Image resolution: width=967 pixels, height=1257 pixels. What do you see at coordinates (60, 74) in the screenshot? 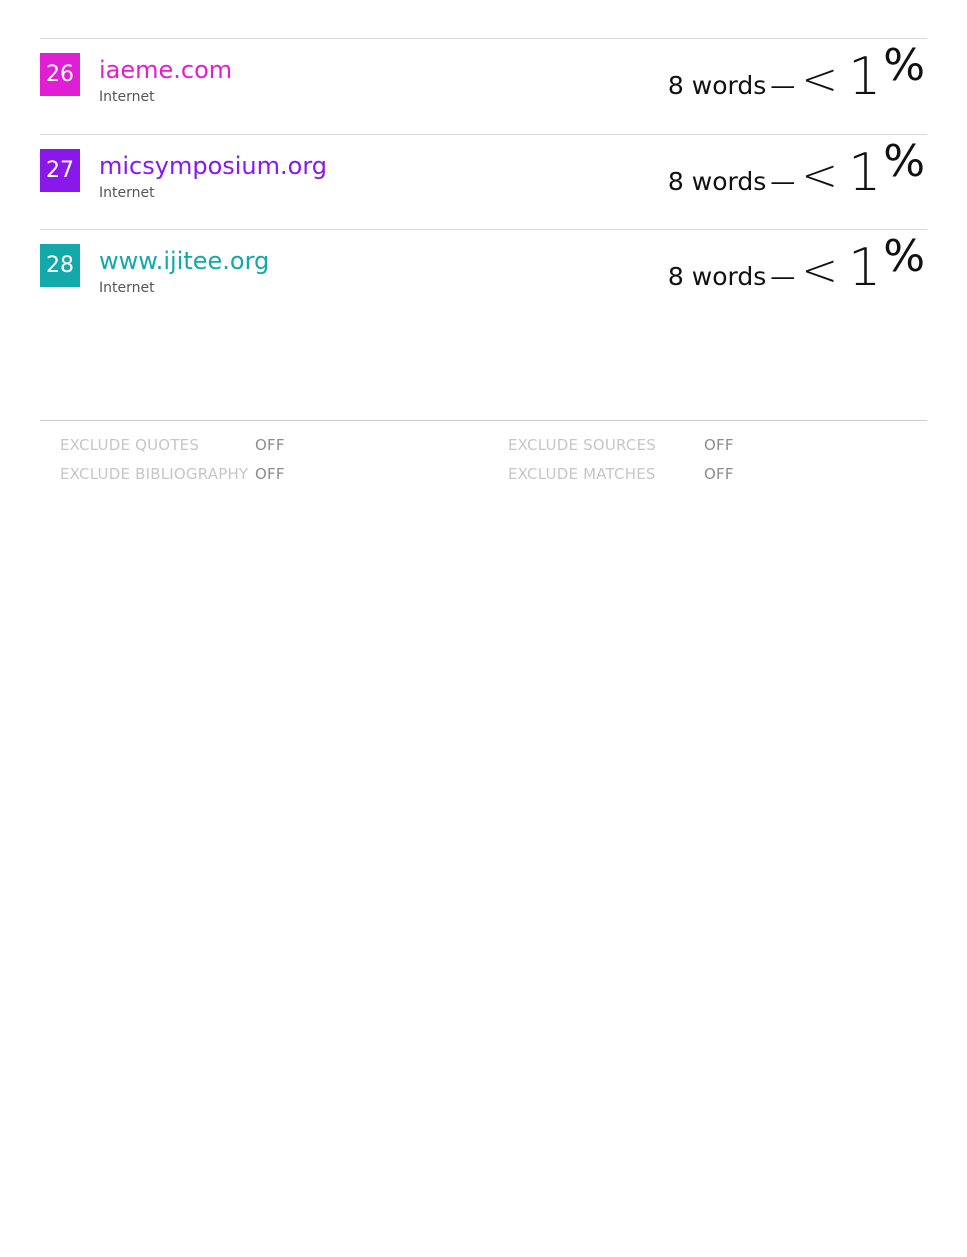
I see `source-number-badge: 26` at bounding box center [60, 74].